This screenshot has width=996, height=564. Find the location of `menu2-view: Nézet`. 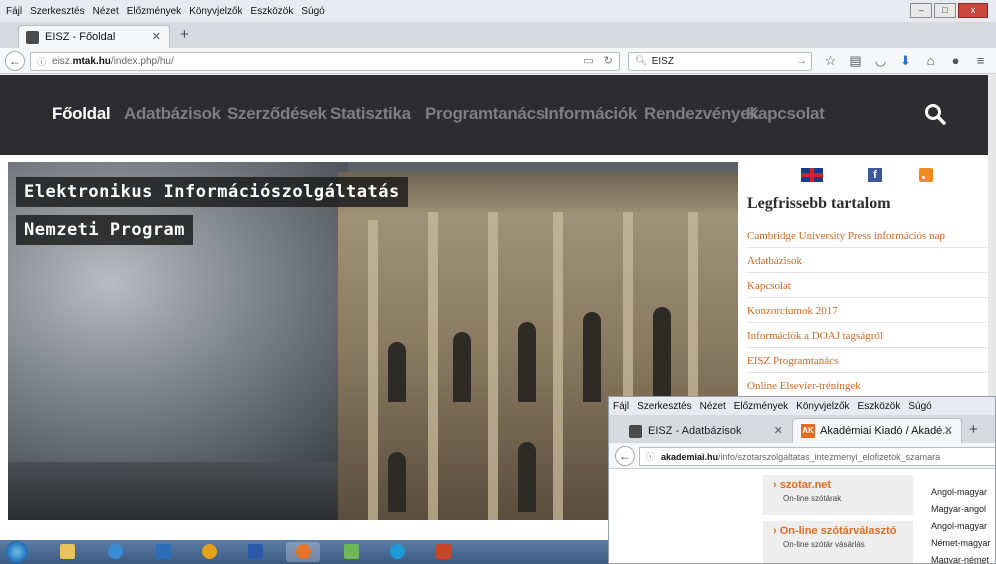

menu2-view: Nézet is located at coordinates (713, 406).